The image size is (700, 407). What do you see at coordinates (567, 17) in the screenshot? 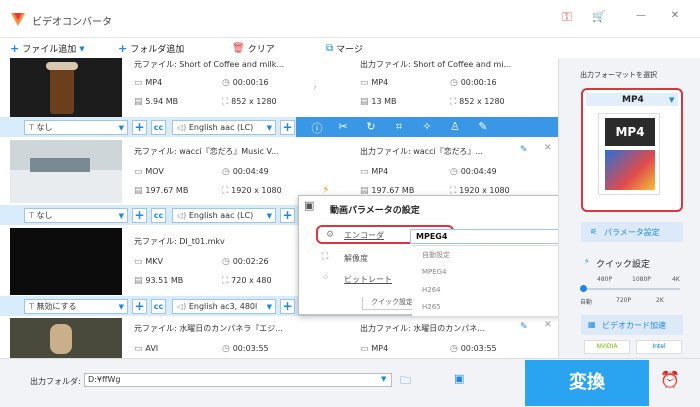
I see `key-icon: ⚿` at bounding box center [567, 17].